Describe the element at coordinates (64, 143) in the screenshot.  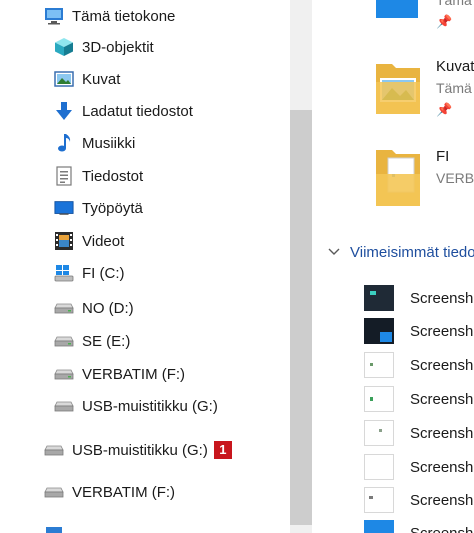
I see `music-note-icon` at that location.